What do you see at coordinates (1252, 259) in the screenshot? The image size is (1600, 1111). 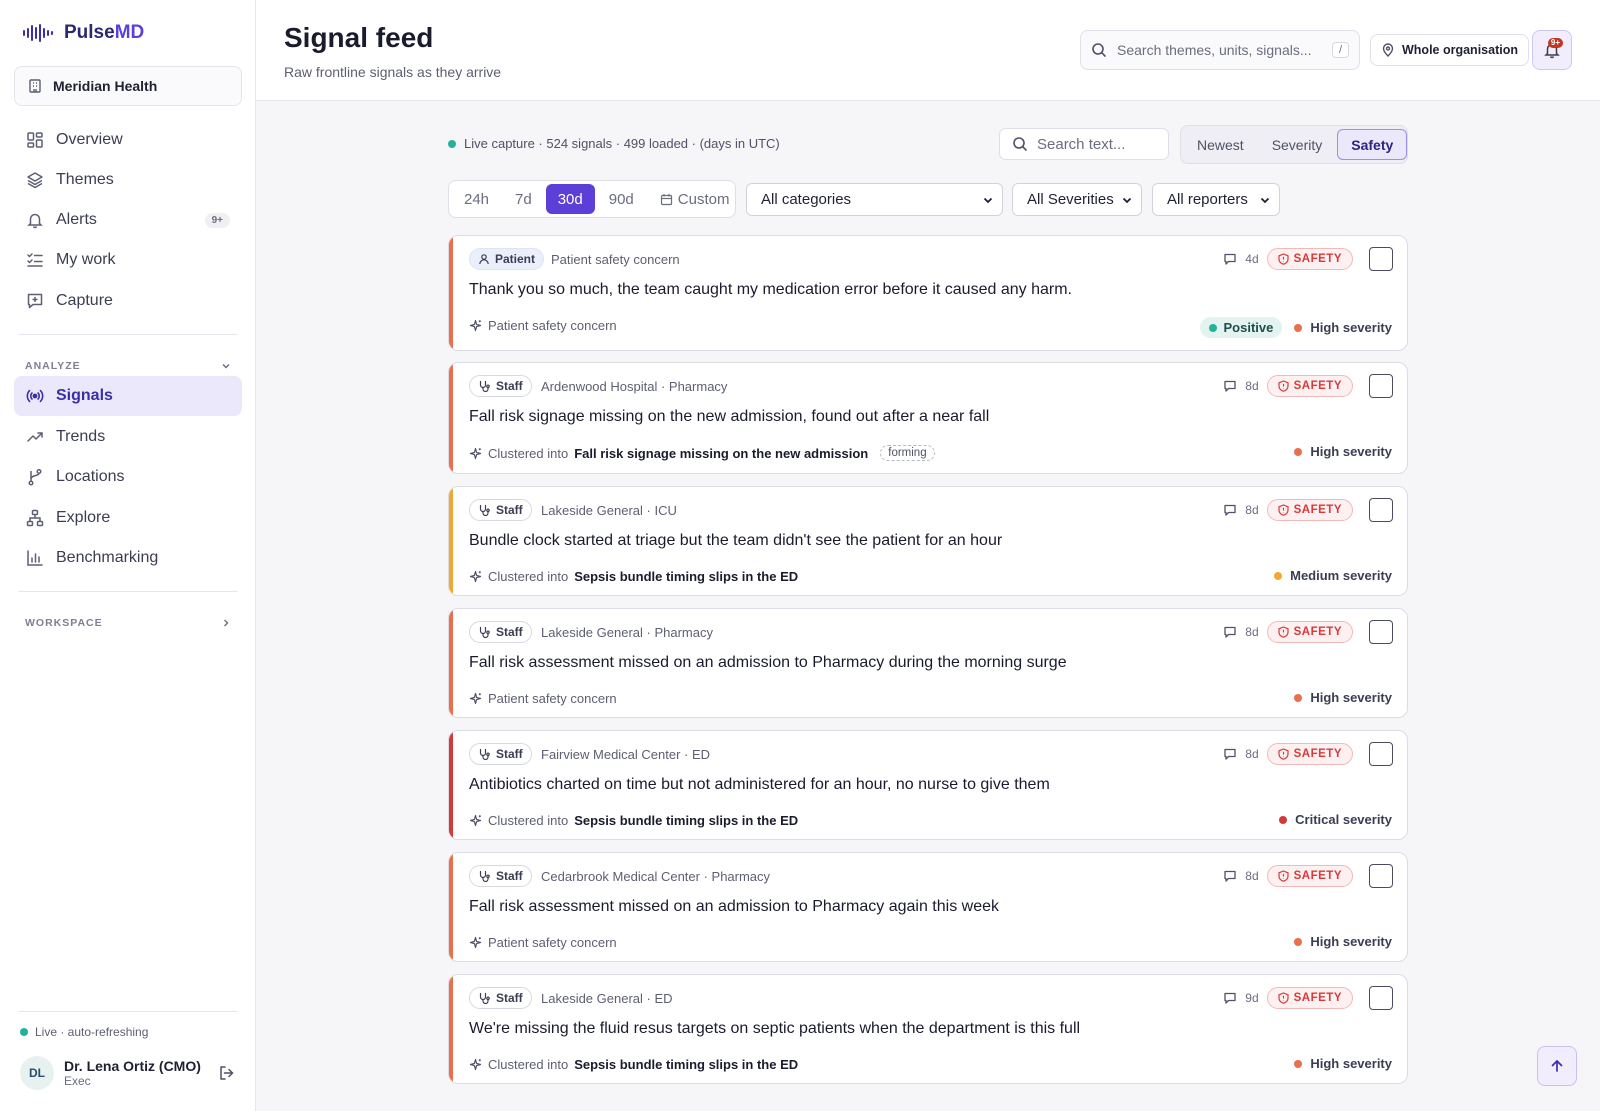 I see `signal-age: 4d` at bounding box center [1252, 259].